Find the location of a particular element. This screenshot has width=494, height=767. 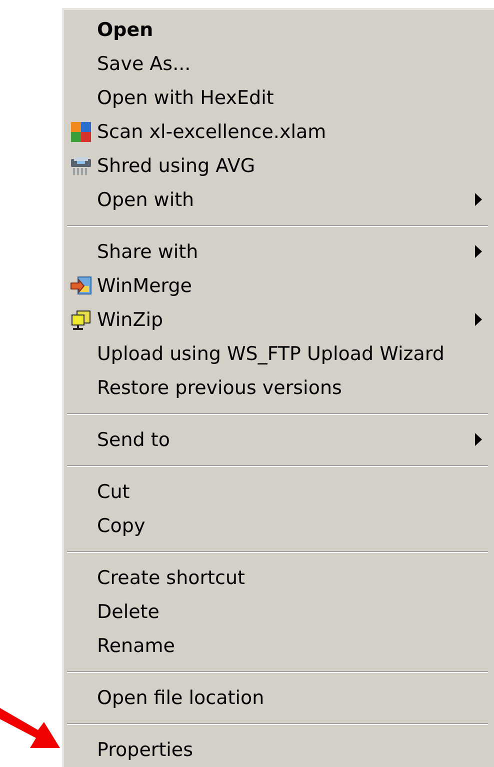

menu-item: Open with is located at coordinates (279, 200).